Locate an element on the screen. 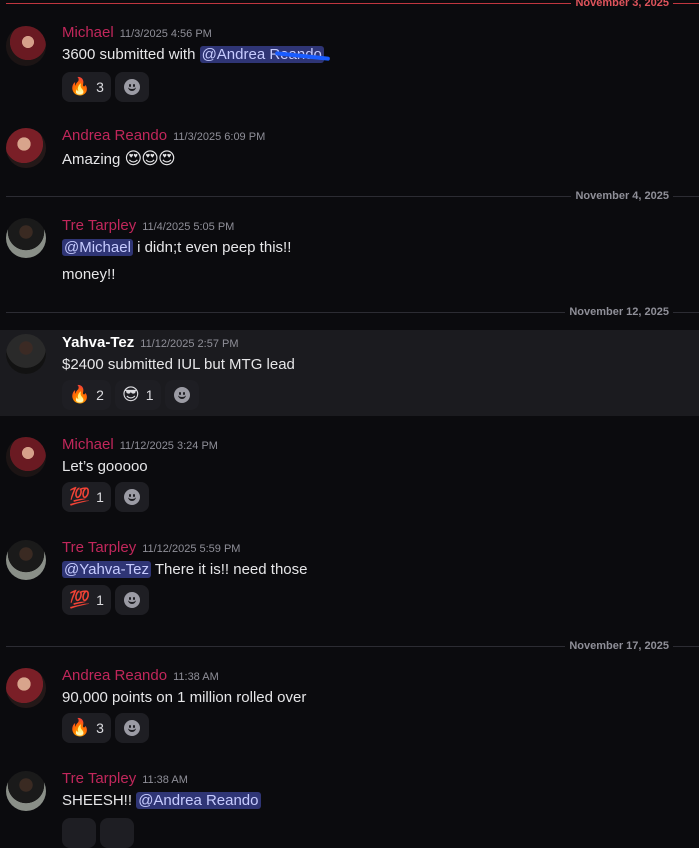  date-divider-label: November 17, 2025 is located at coordinates (619, 646).